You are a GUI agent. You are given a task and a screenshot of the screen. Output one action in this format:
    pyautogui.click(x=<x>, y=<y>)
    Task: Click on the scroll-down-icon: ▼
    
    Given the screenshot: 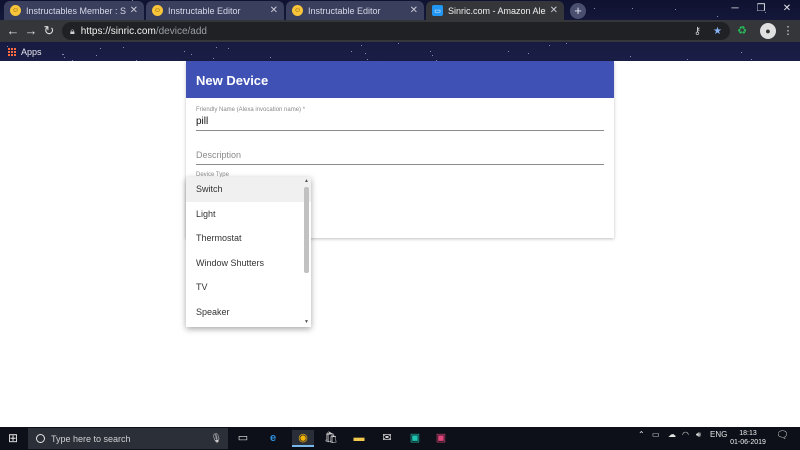 What is the action you would take?
    pyautogui.click(x=306, y=322)
    